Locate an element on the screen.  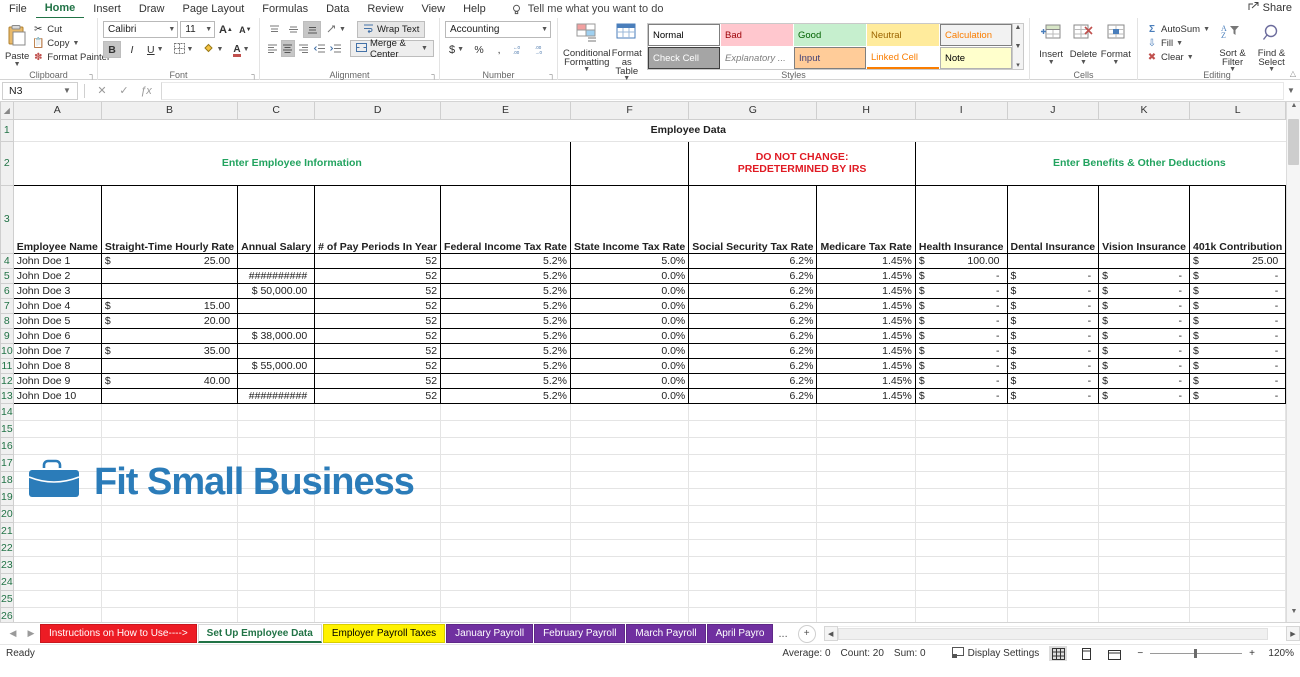
hourly-rate-cell: $25.00 is located at coordinates (169, 260).